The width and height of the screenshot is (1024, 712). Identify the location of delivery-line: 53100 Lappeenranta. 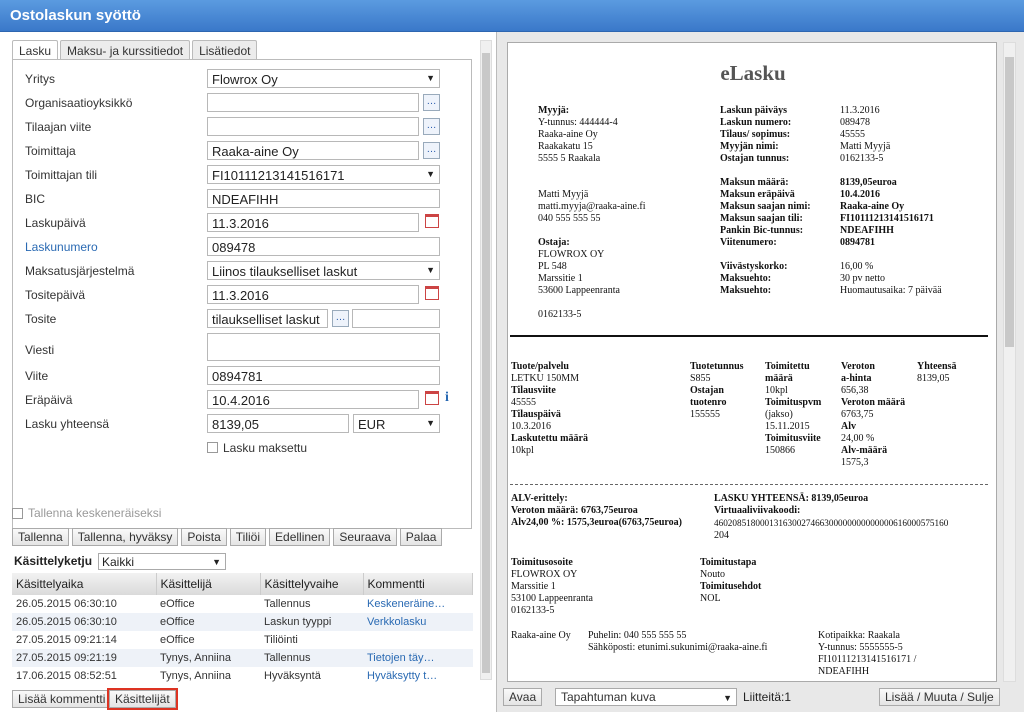
(552, 598).